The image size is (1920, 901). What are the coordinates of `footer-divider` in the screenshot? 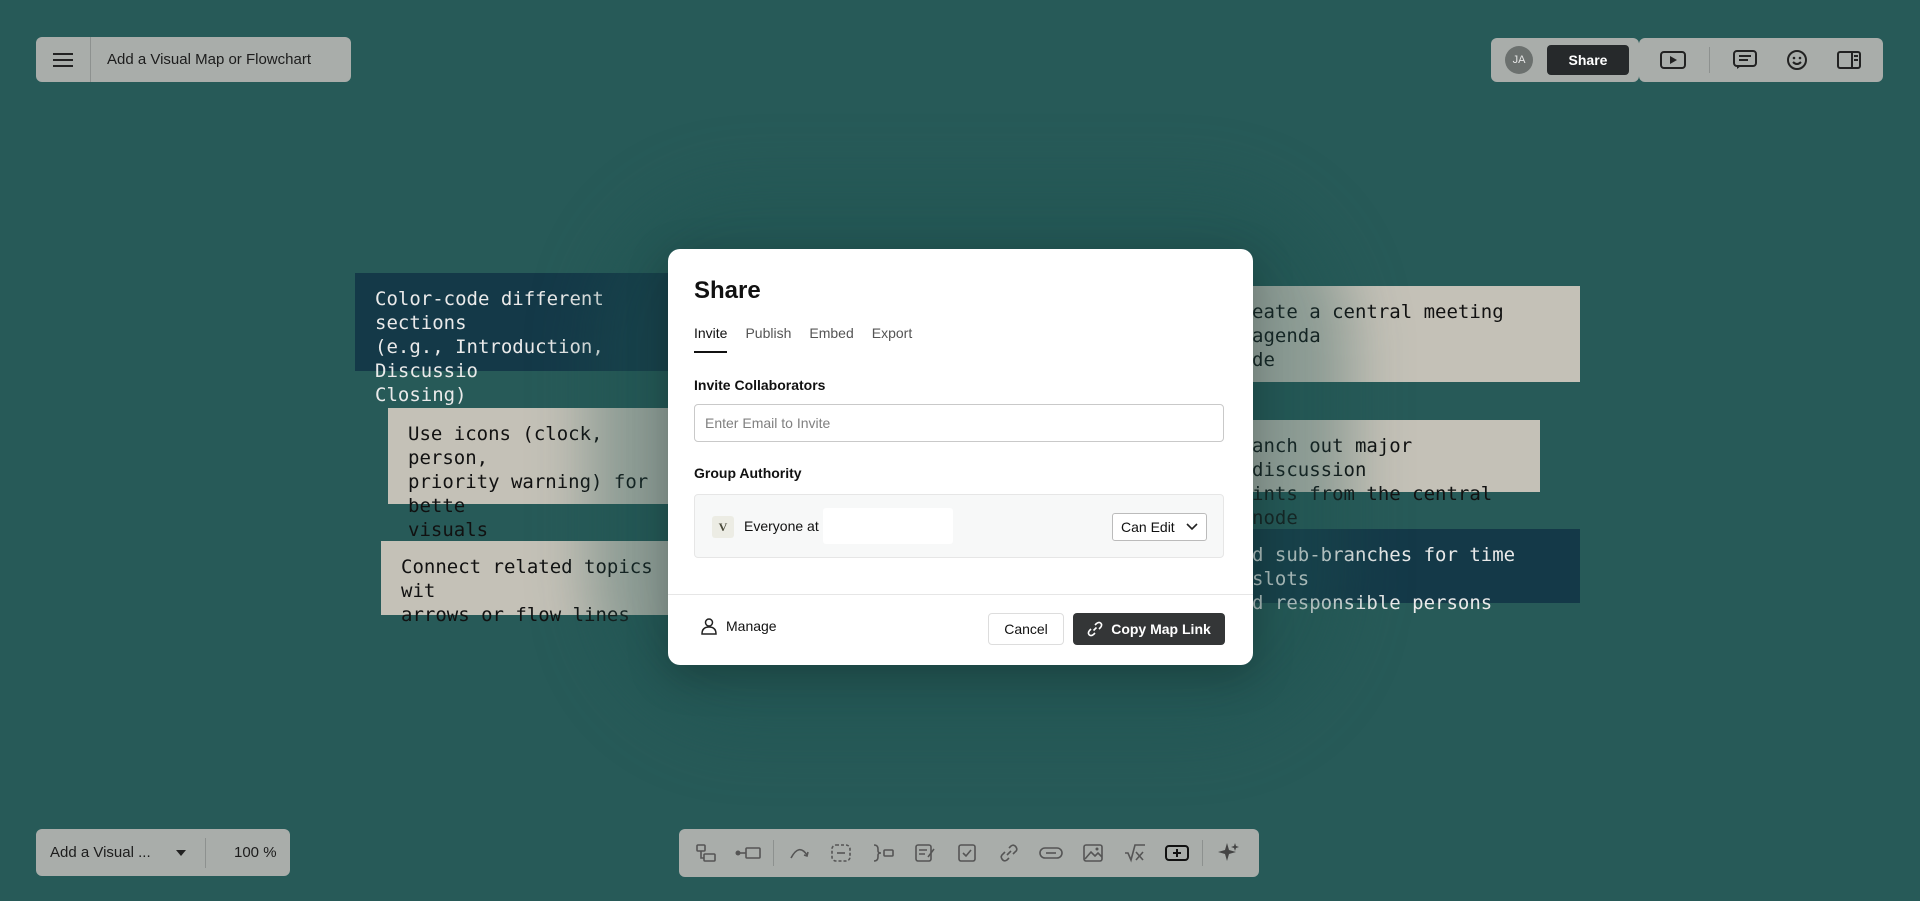 It's located at (960, 594).